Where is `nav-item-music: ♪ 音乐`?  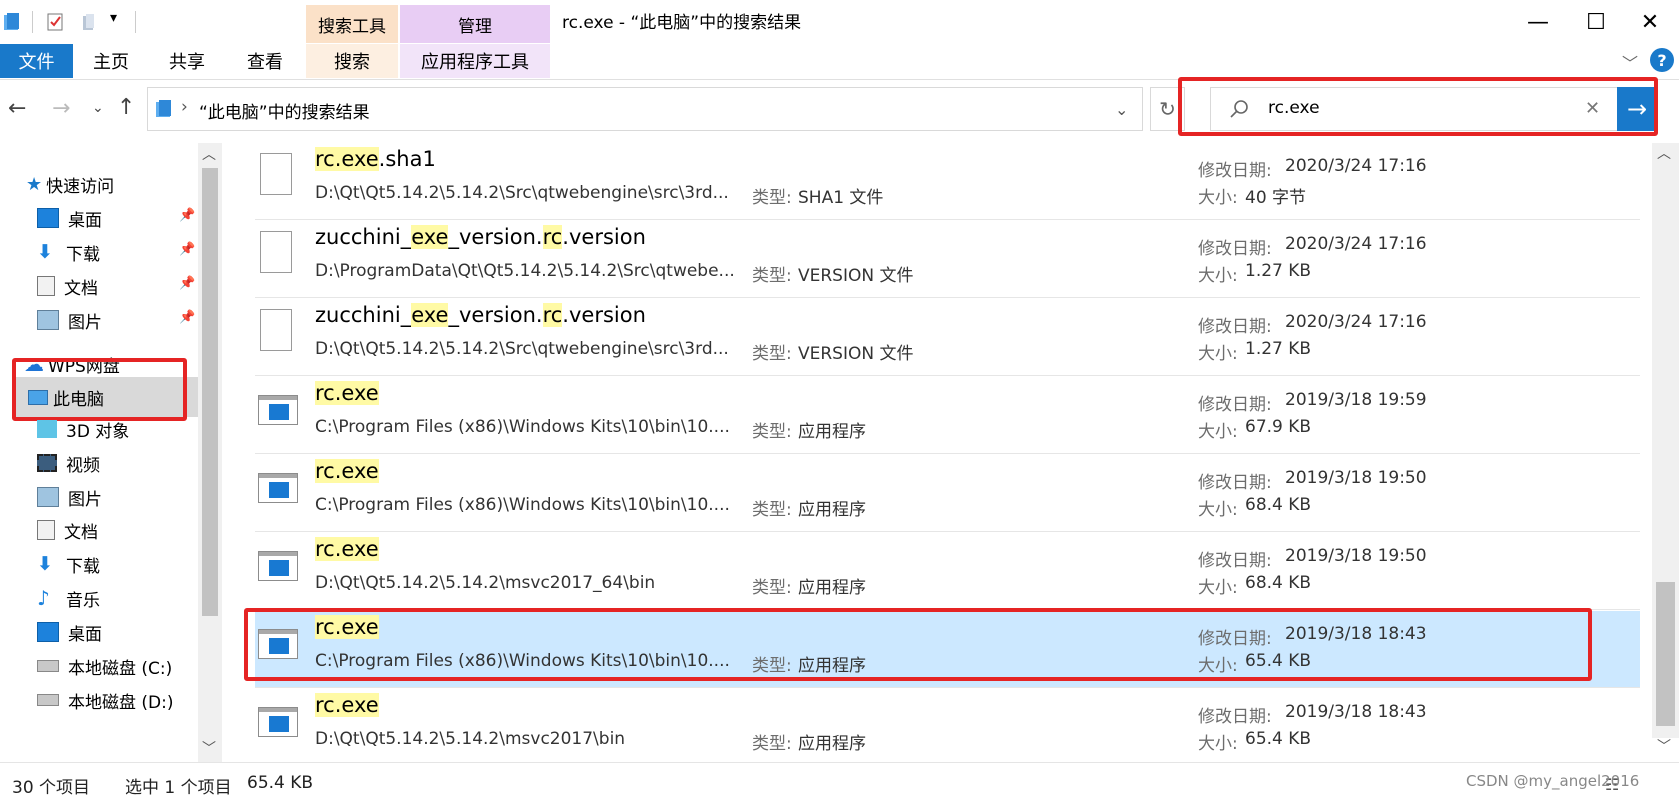
nav-item-music: ♪ 音乐 is located at coordinates (68, 598).